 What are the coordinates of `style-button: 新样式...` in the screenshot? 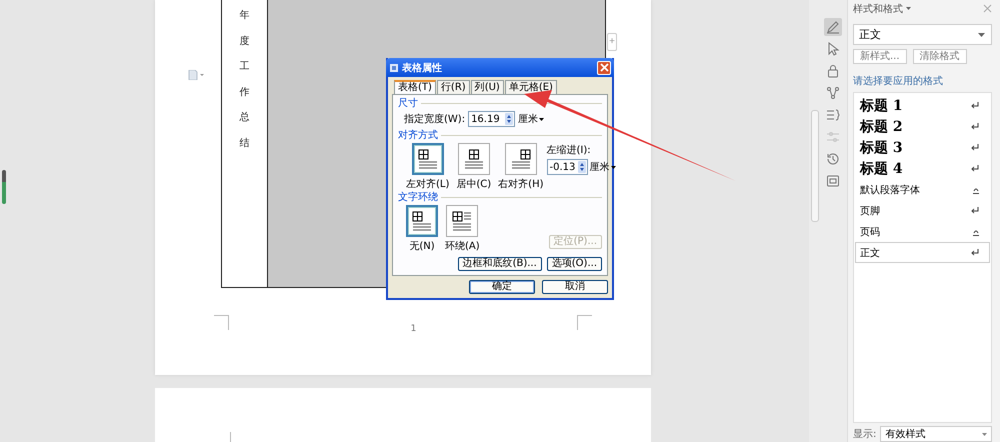 It's located at (880, 56).